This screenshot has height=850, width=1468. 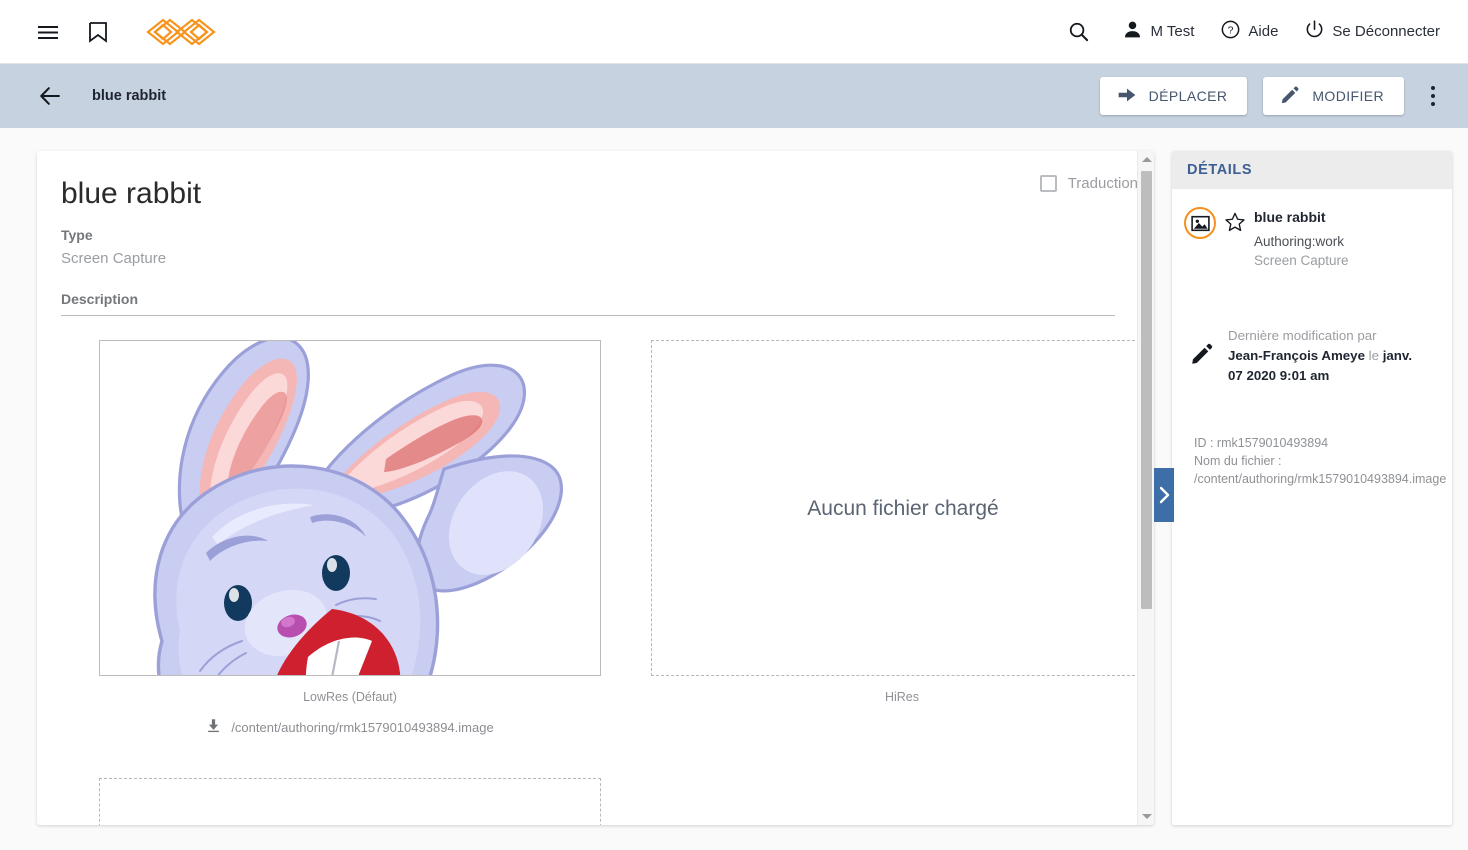 I want to click on lowres-preview, so click(x=350, y=508).